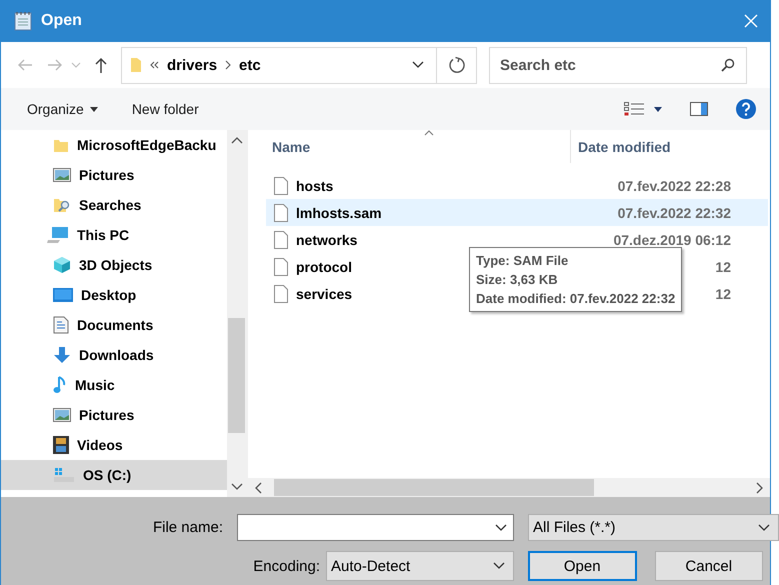 This screenshot has height=585, width=779. I want to click on up-arrow-icon, so click(101, 65).